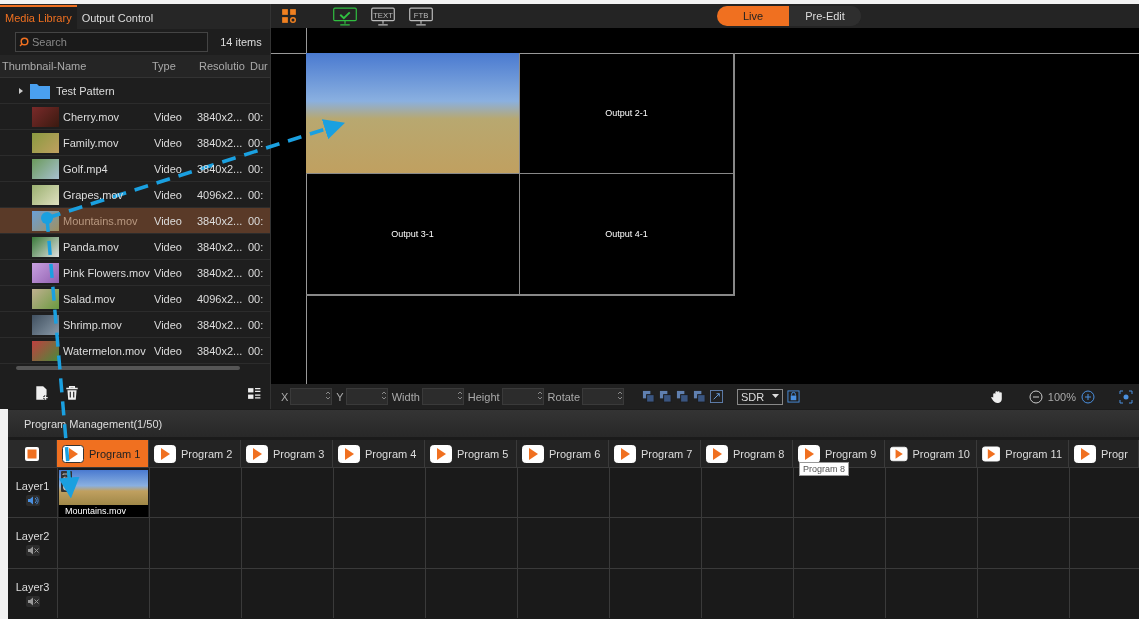  I want to click on media-row: Pink Flowers.mov Video 3840x2... 00:, so click(135, 273).